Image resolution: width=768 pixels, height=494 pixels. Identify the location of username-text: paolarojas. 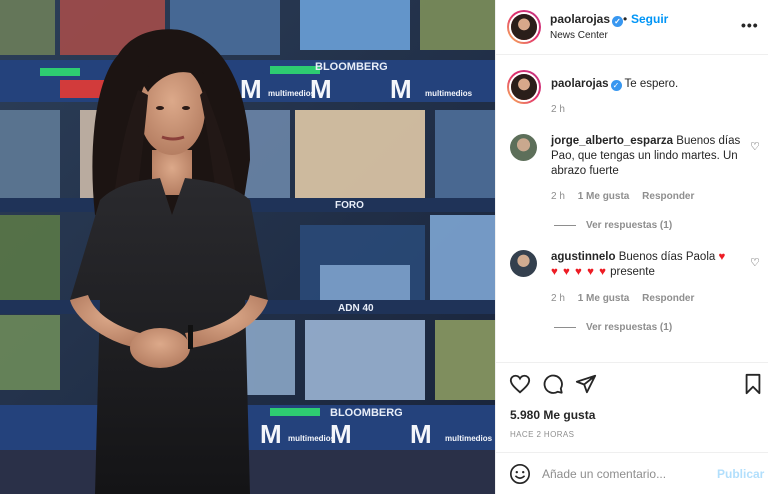
(580, 19).